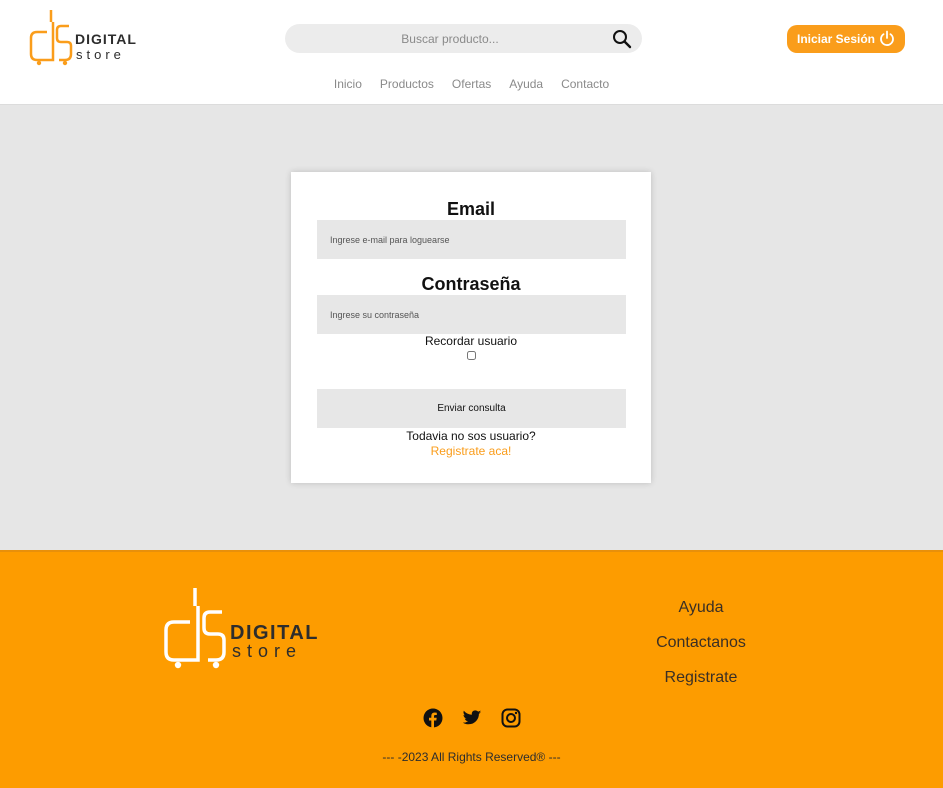 This screenshot has width=943, height=788. What do you see at coordinates (701, 685) in the screenshot?
I see `footer-link-registrate: Registrate` at bounding box center [701, 685].